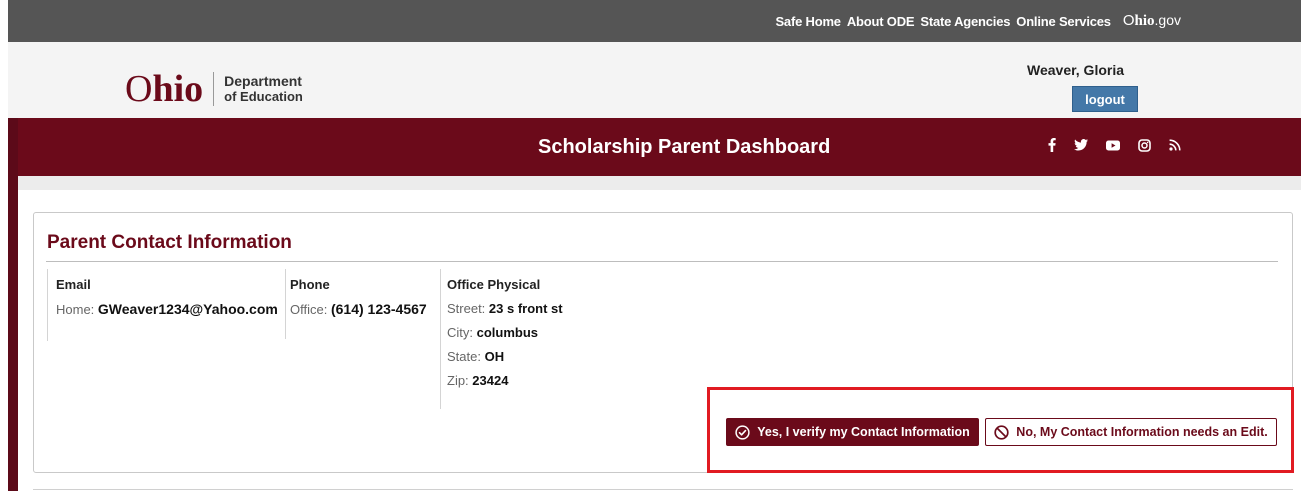 The width and height of the screenshot is (1301, 491). Describe the element at coordinates (863, 432) in the screenshot. I see `verify-contact-label: Yes, I verify my Contact Information` at that location.